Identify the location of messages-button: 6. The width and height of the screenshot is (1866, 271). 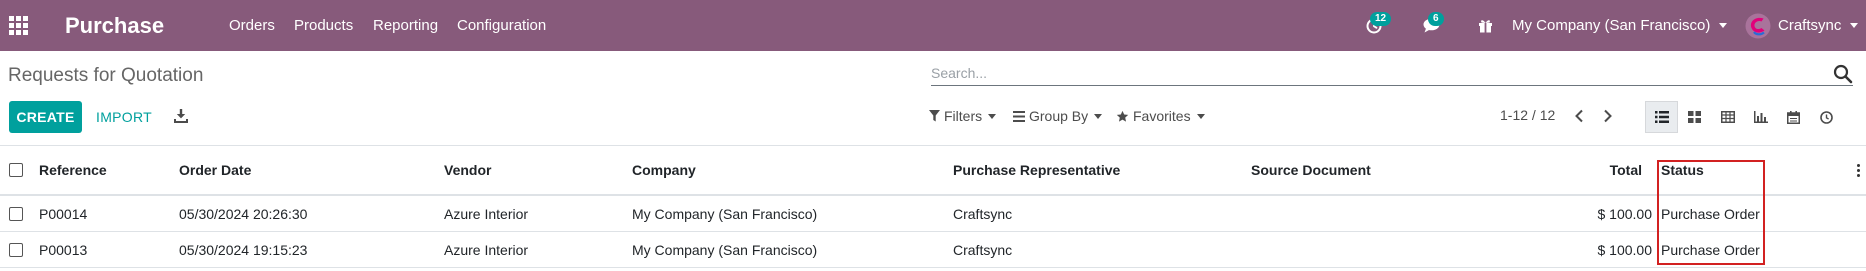
(1432, 25).